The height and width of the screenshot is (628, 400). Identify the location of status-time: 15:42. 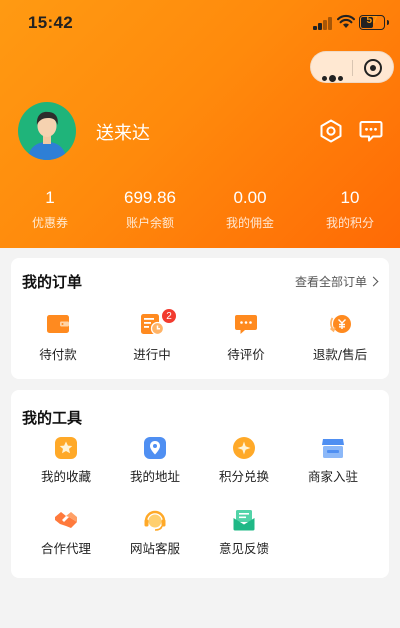
(50, 22).